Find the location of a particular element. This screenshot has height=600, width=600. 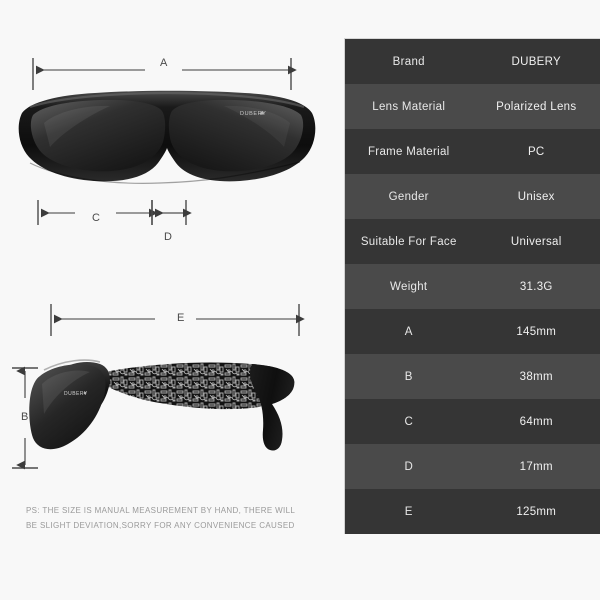

measurement-label-D: D is located at coordinates (168, 237).